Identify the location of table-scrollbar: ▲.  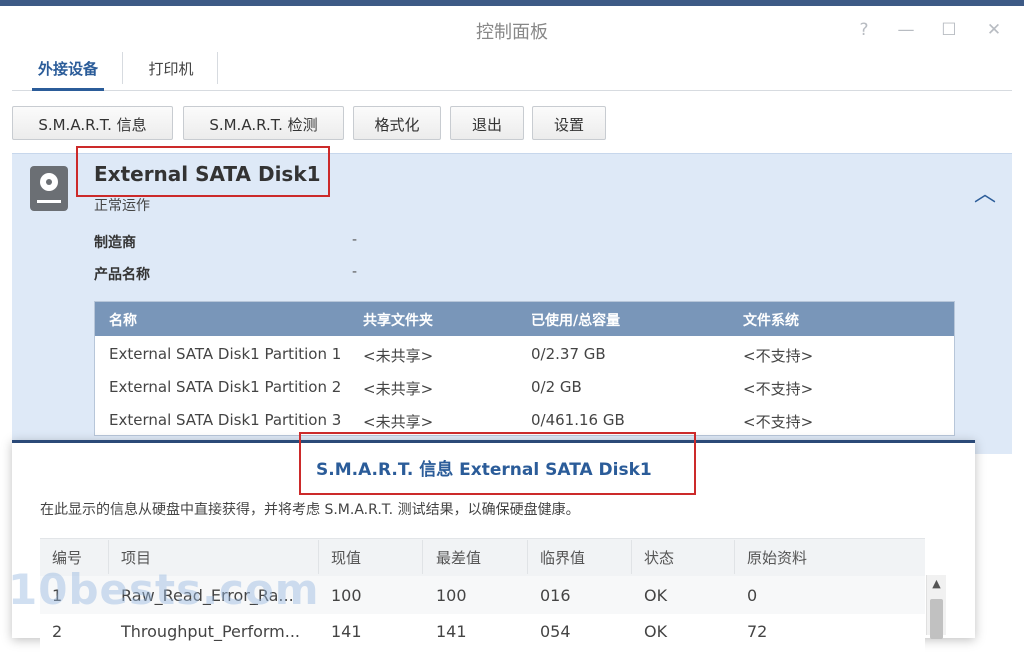
(936, 607).